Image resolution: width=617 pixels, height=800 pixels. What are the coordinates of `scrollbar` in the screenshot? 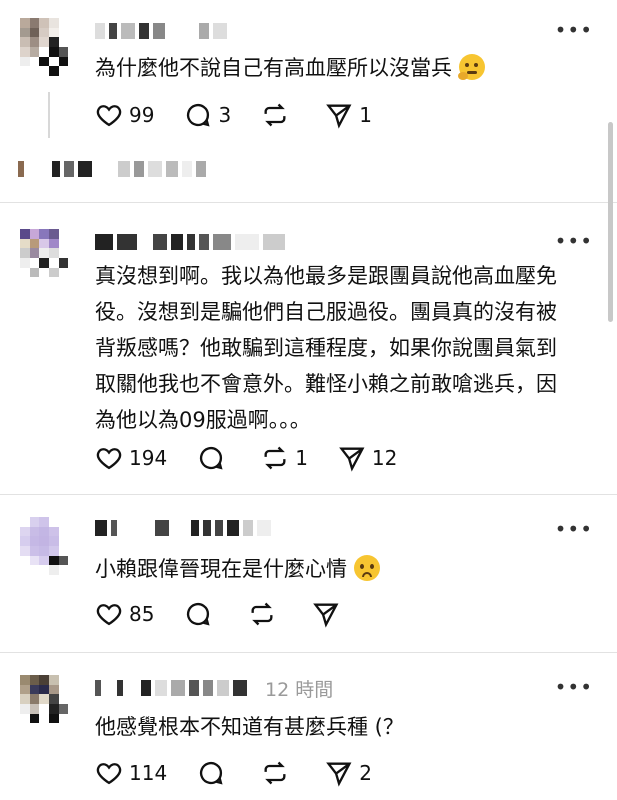 It's located at (610, 222).